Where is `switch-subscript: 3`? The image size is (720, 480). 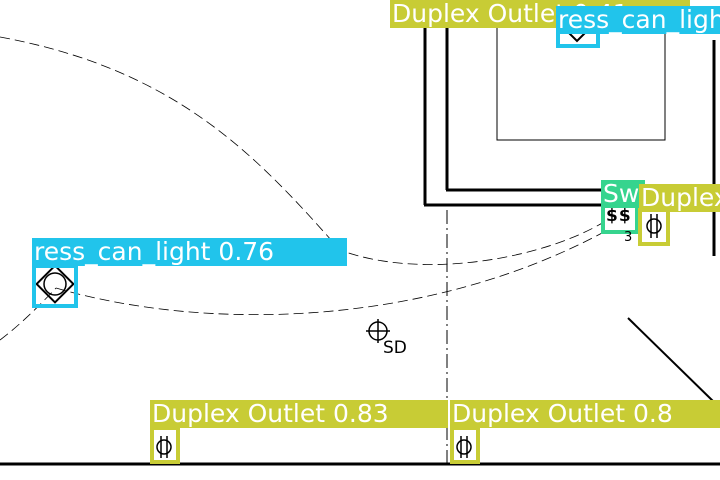 switch-subscript: 3 is located at coordinates (628, 237).